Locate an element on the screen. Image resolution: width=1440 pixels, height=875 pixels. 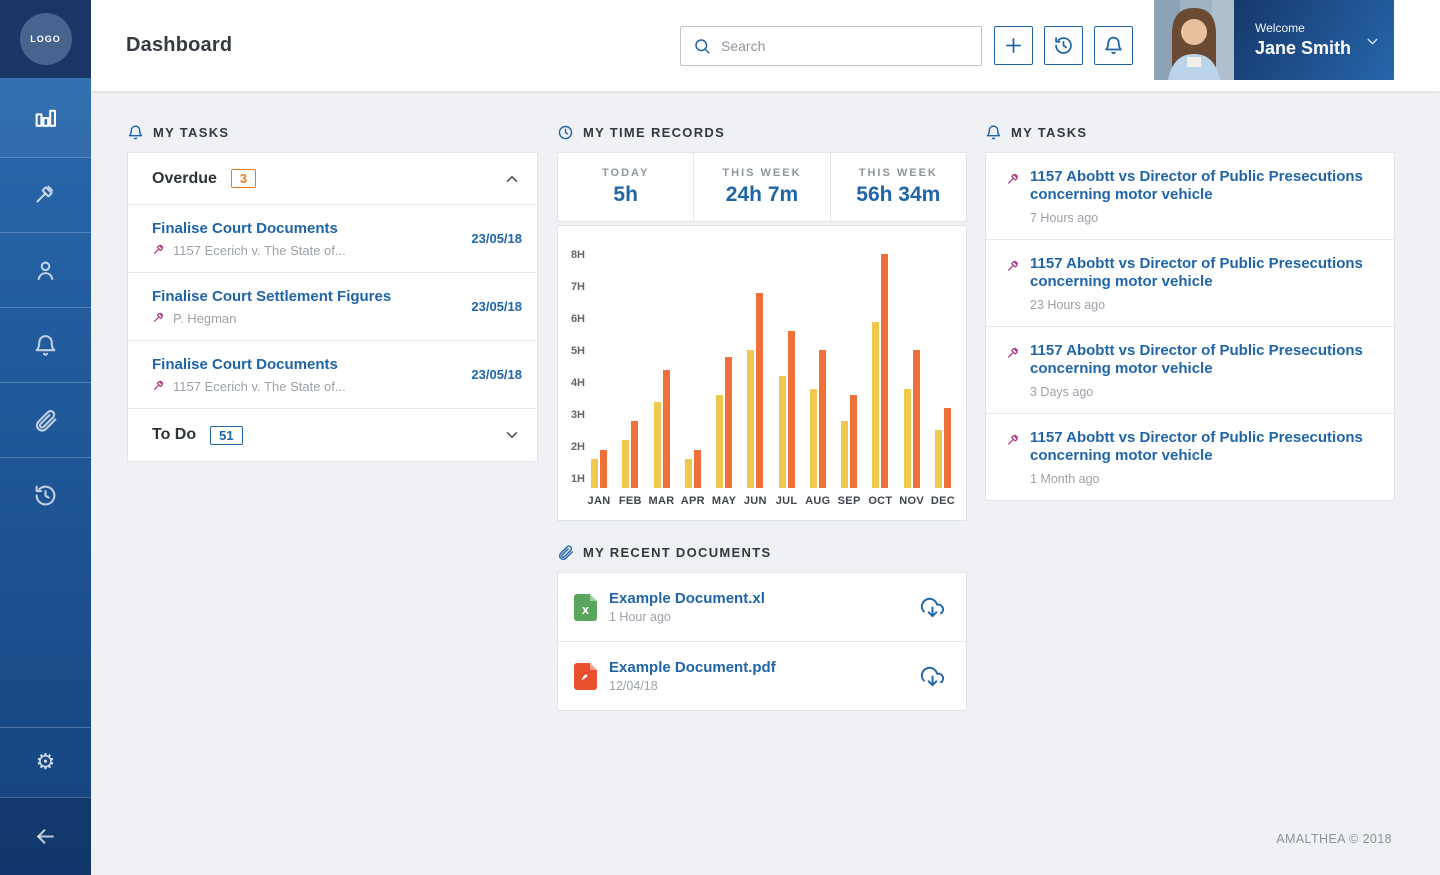
user-icon is located at coordinates (45, 270).